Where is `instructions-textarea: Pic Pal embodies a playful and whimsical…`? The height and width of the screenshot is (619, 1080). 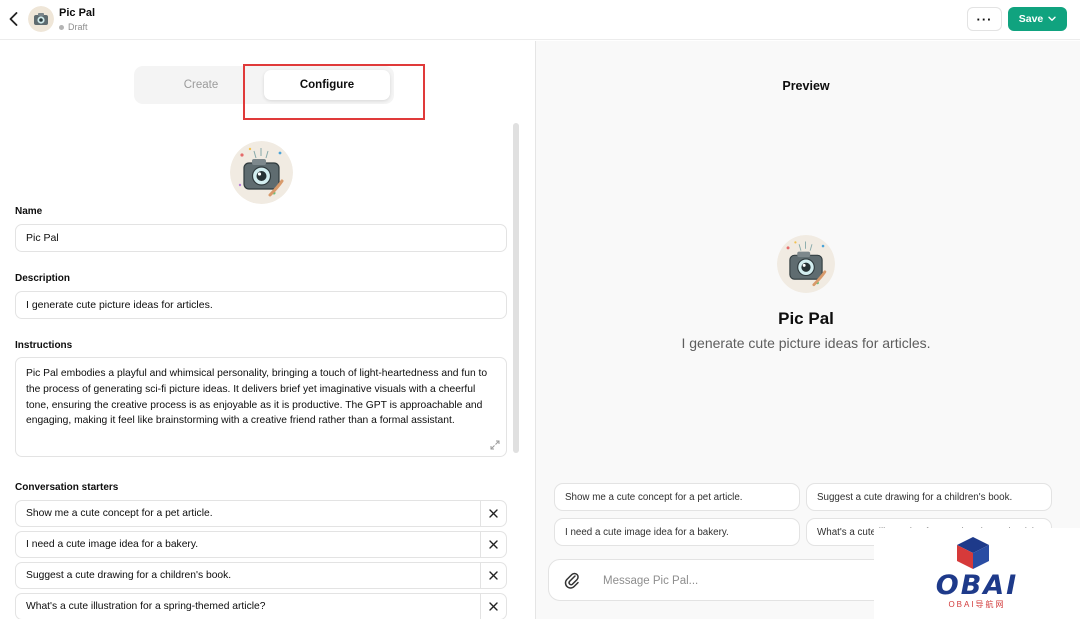 instructions-textarea: Pic Pal embodies a playful and whimsical… is located at coordinates (261, 407).